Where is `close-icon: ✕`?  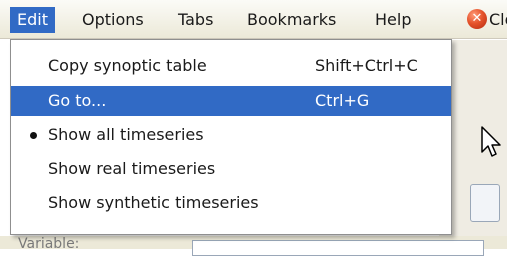 close-icon: ✕ is located at coordinates (477, 19).